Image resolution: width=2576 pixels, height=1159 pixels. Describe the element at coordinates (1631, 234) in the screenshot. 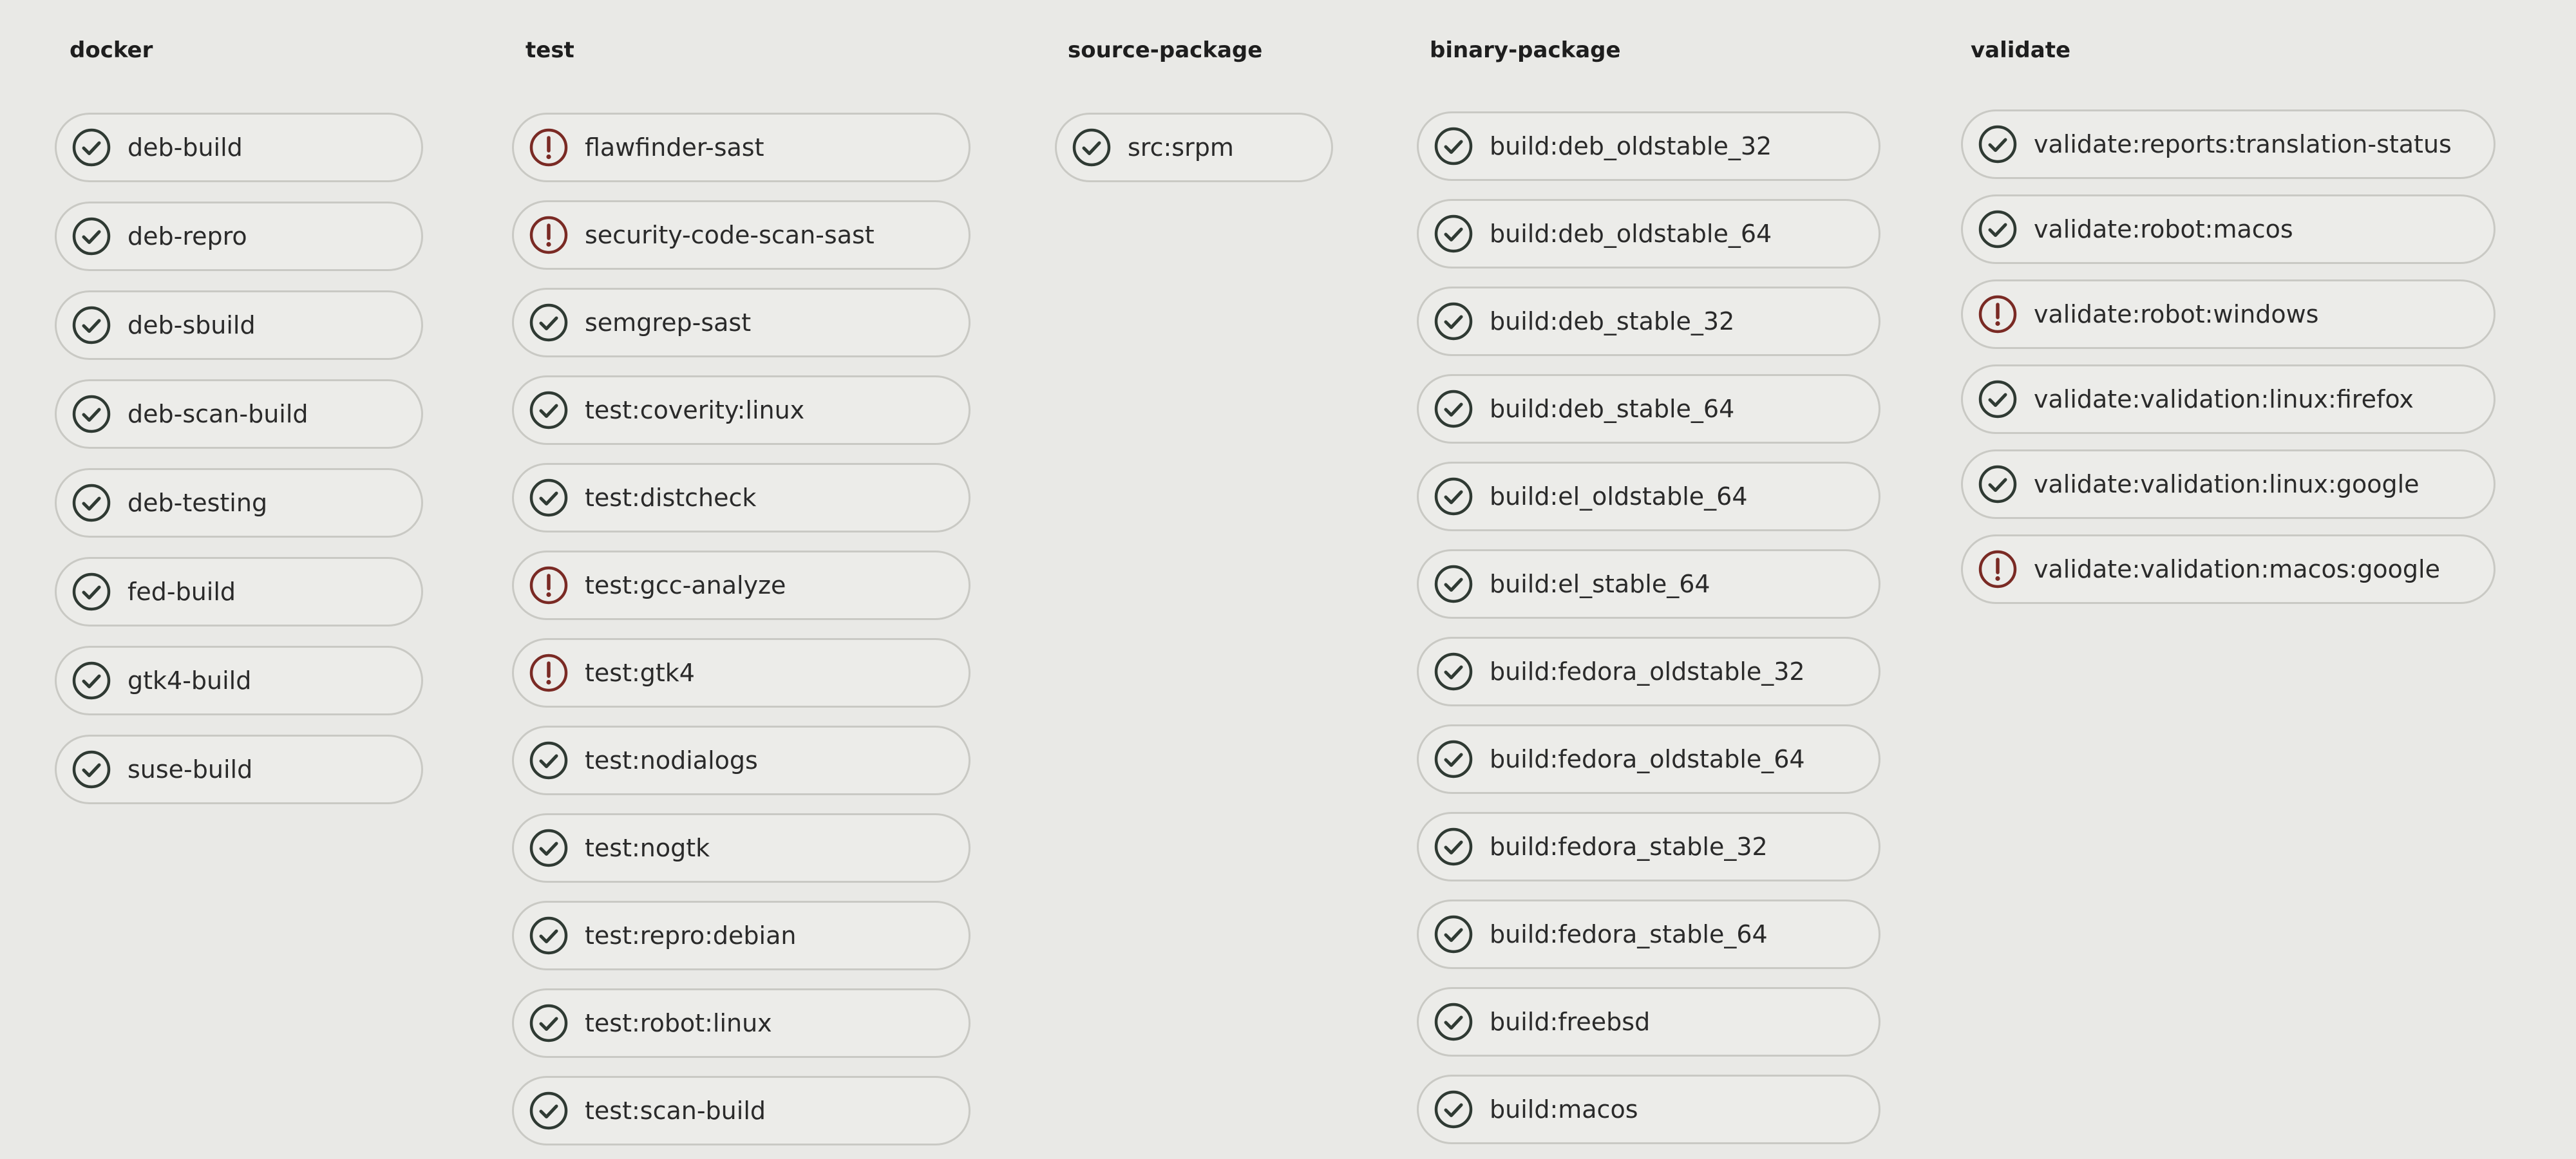

I see `job-name: build:deb_oldstable_64` at that location.